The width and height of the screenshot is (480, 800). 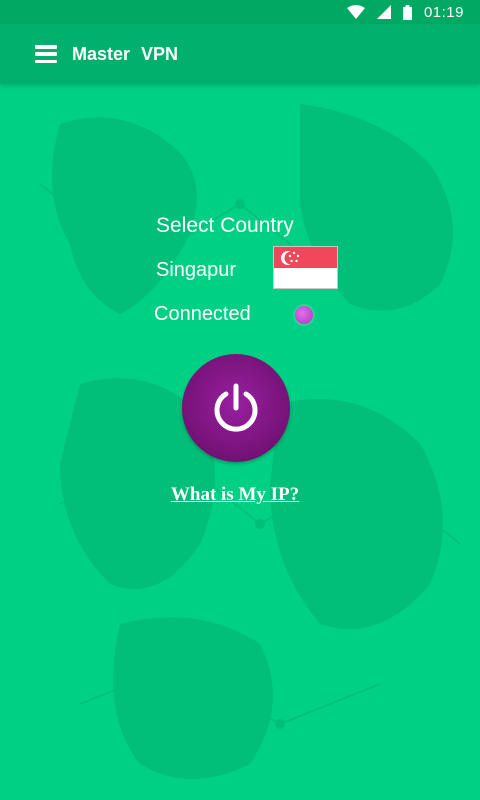 What do you see at coordinates (202, 314) in the screenshot?
I see `connection-status: Connected` at bounding box center [202, 314].